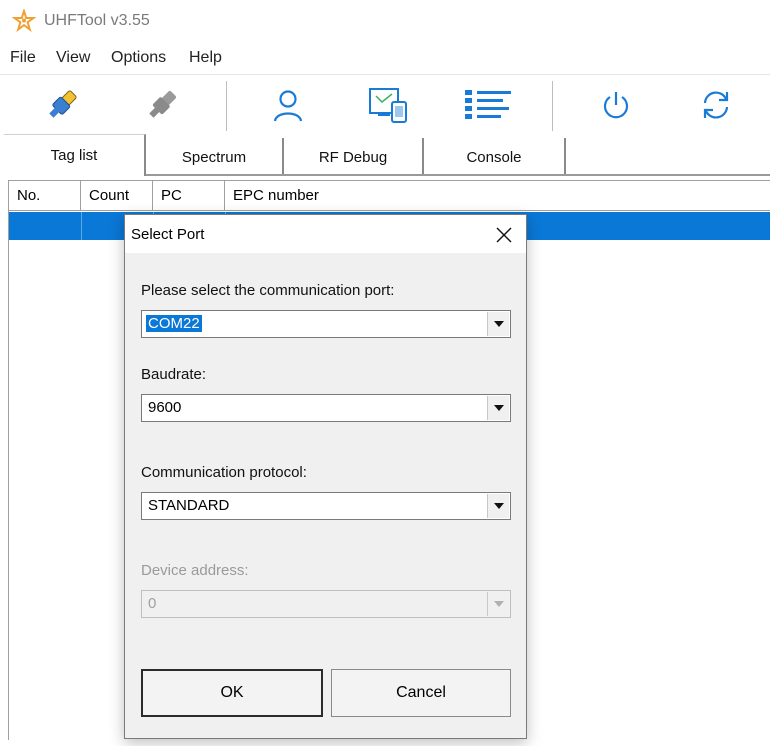 This screenshot has width=770, height=746. What do you see at coordinates (75, 155) in the screenshot?
I see `tab-tag-list: Tag list` at bounding box center [75, 155].